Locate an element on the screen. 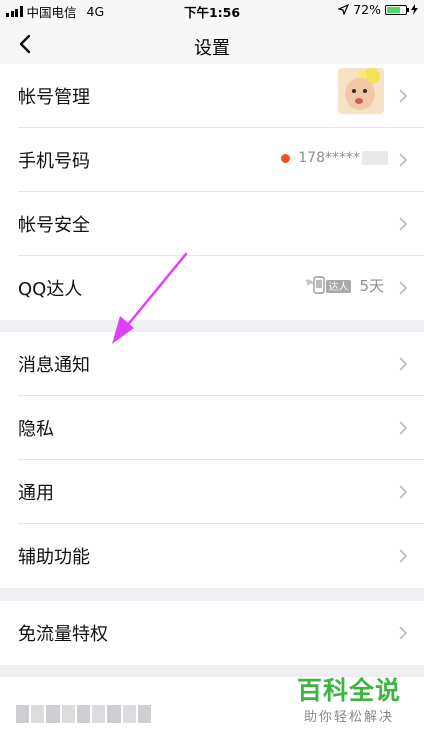 This screenshot has height=736, width=424. watermark-title: 百科全说 is located at coordinates (348, 690).